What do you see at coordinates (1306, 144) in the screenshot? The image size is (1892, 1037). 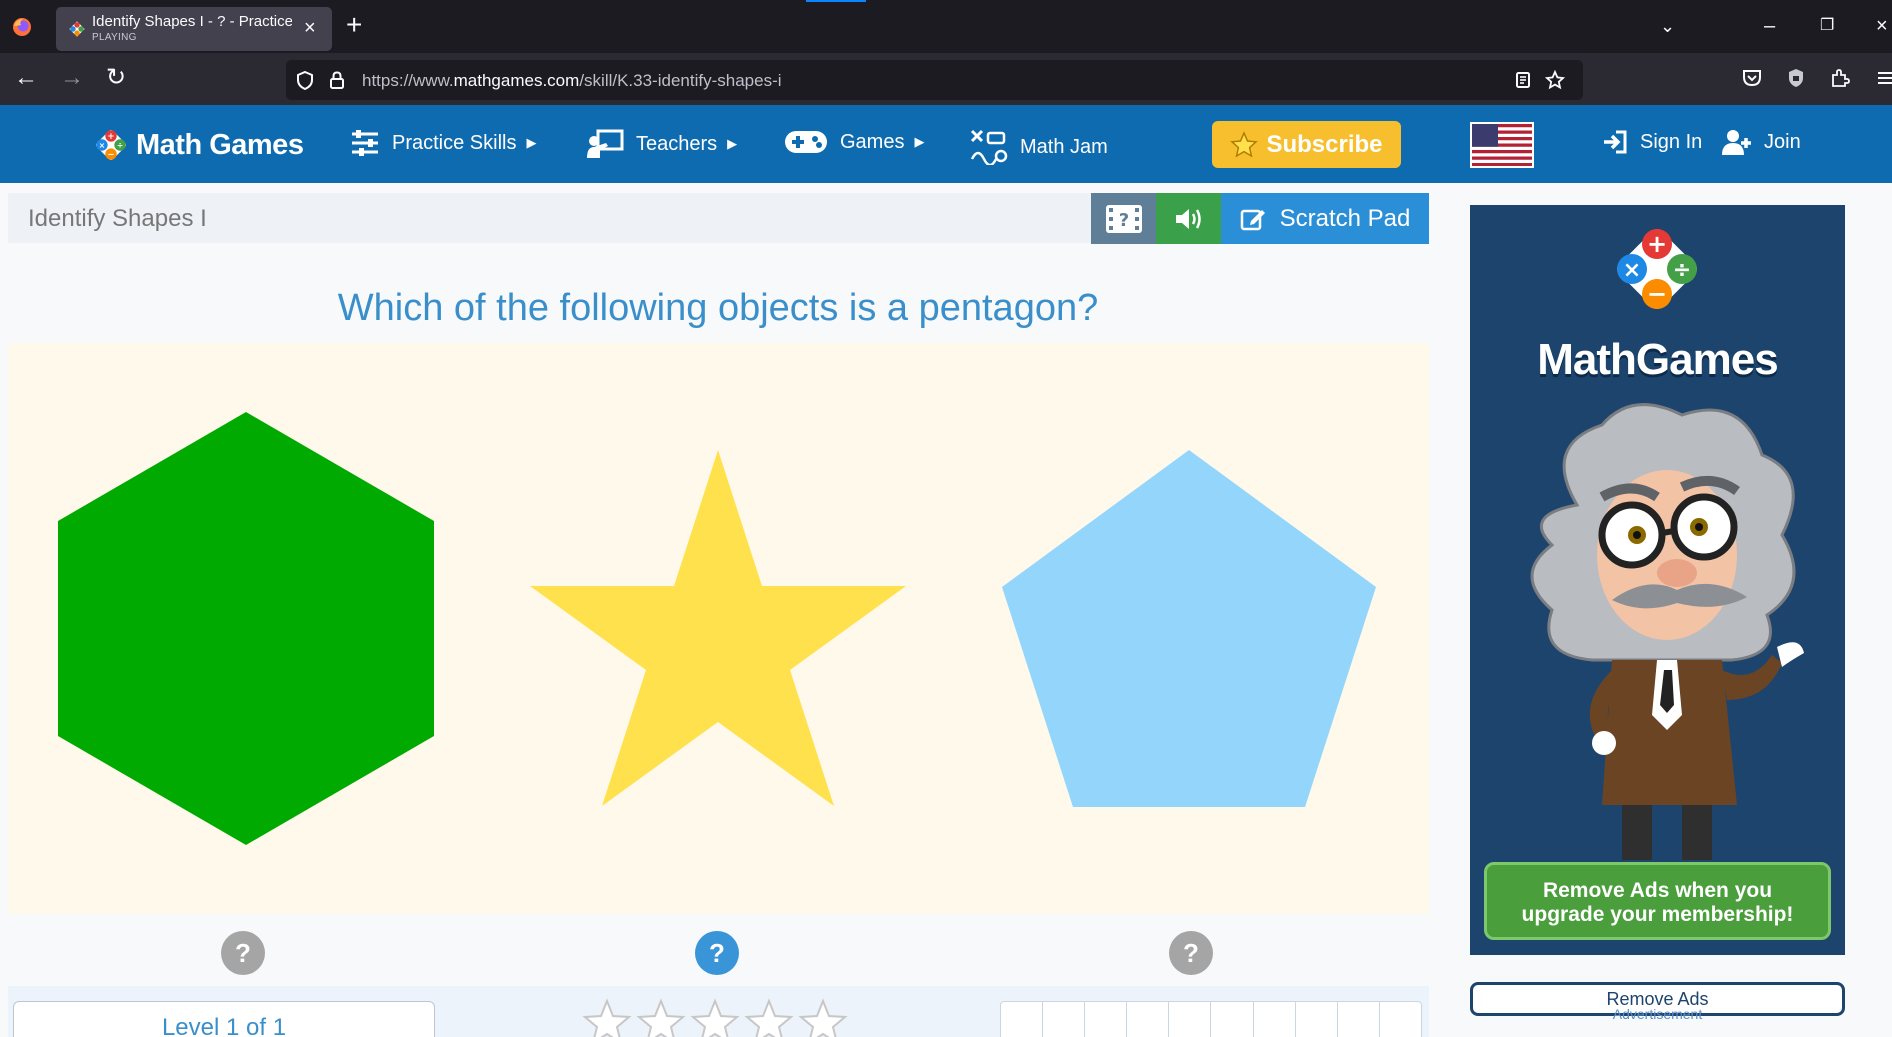 I see `subscribe-button: Subscribe` at bounding box center [1306, 144].